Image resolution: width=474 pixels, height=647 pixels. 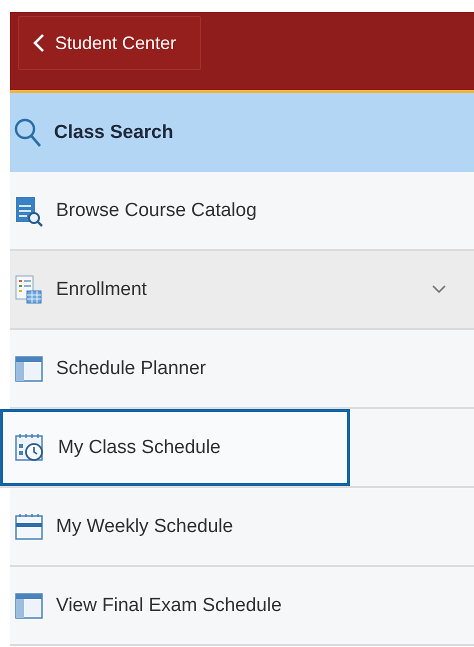 I want to click on menu-item: View Final Exam Schedule, so click(x=242, y=606).